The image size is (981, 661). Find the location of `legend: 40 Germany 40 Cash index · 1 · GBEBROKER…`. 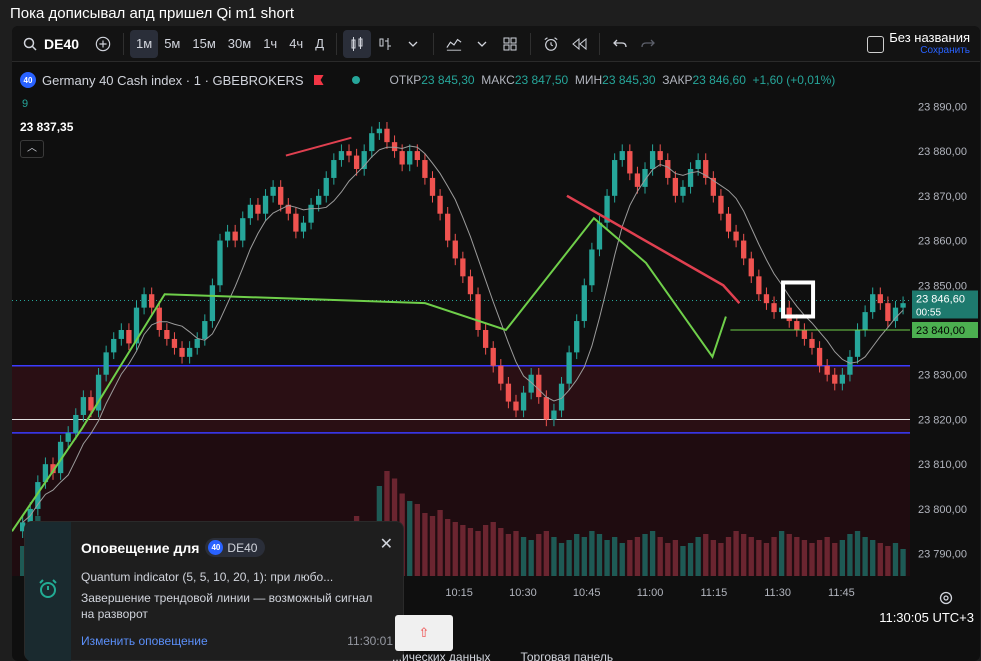

legend: 40 Germany 40 Cash index · 1 · GBEBROKER… is located at coordinates (427, 80).